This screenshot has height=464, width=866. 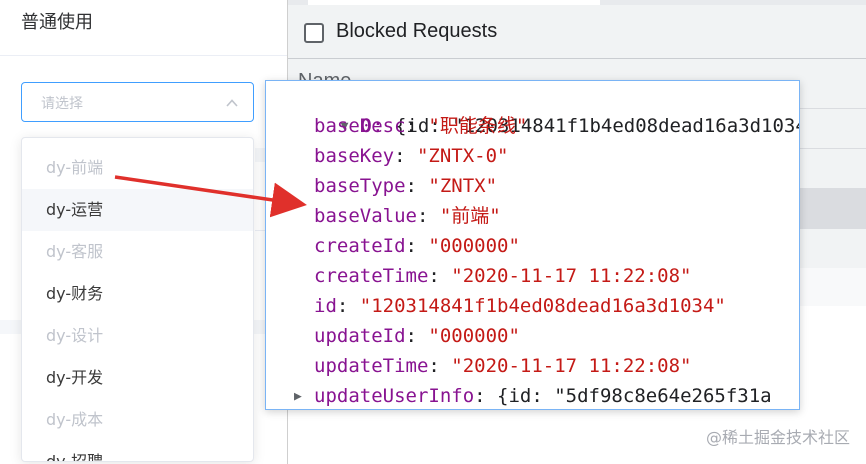 What do you see at coordinates (371, 276) in the screenshot?
I see `json-key: createTime` at bounding box center [371, 276].